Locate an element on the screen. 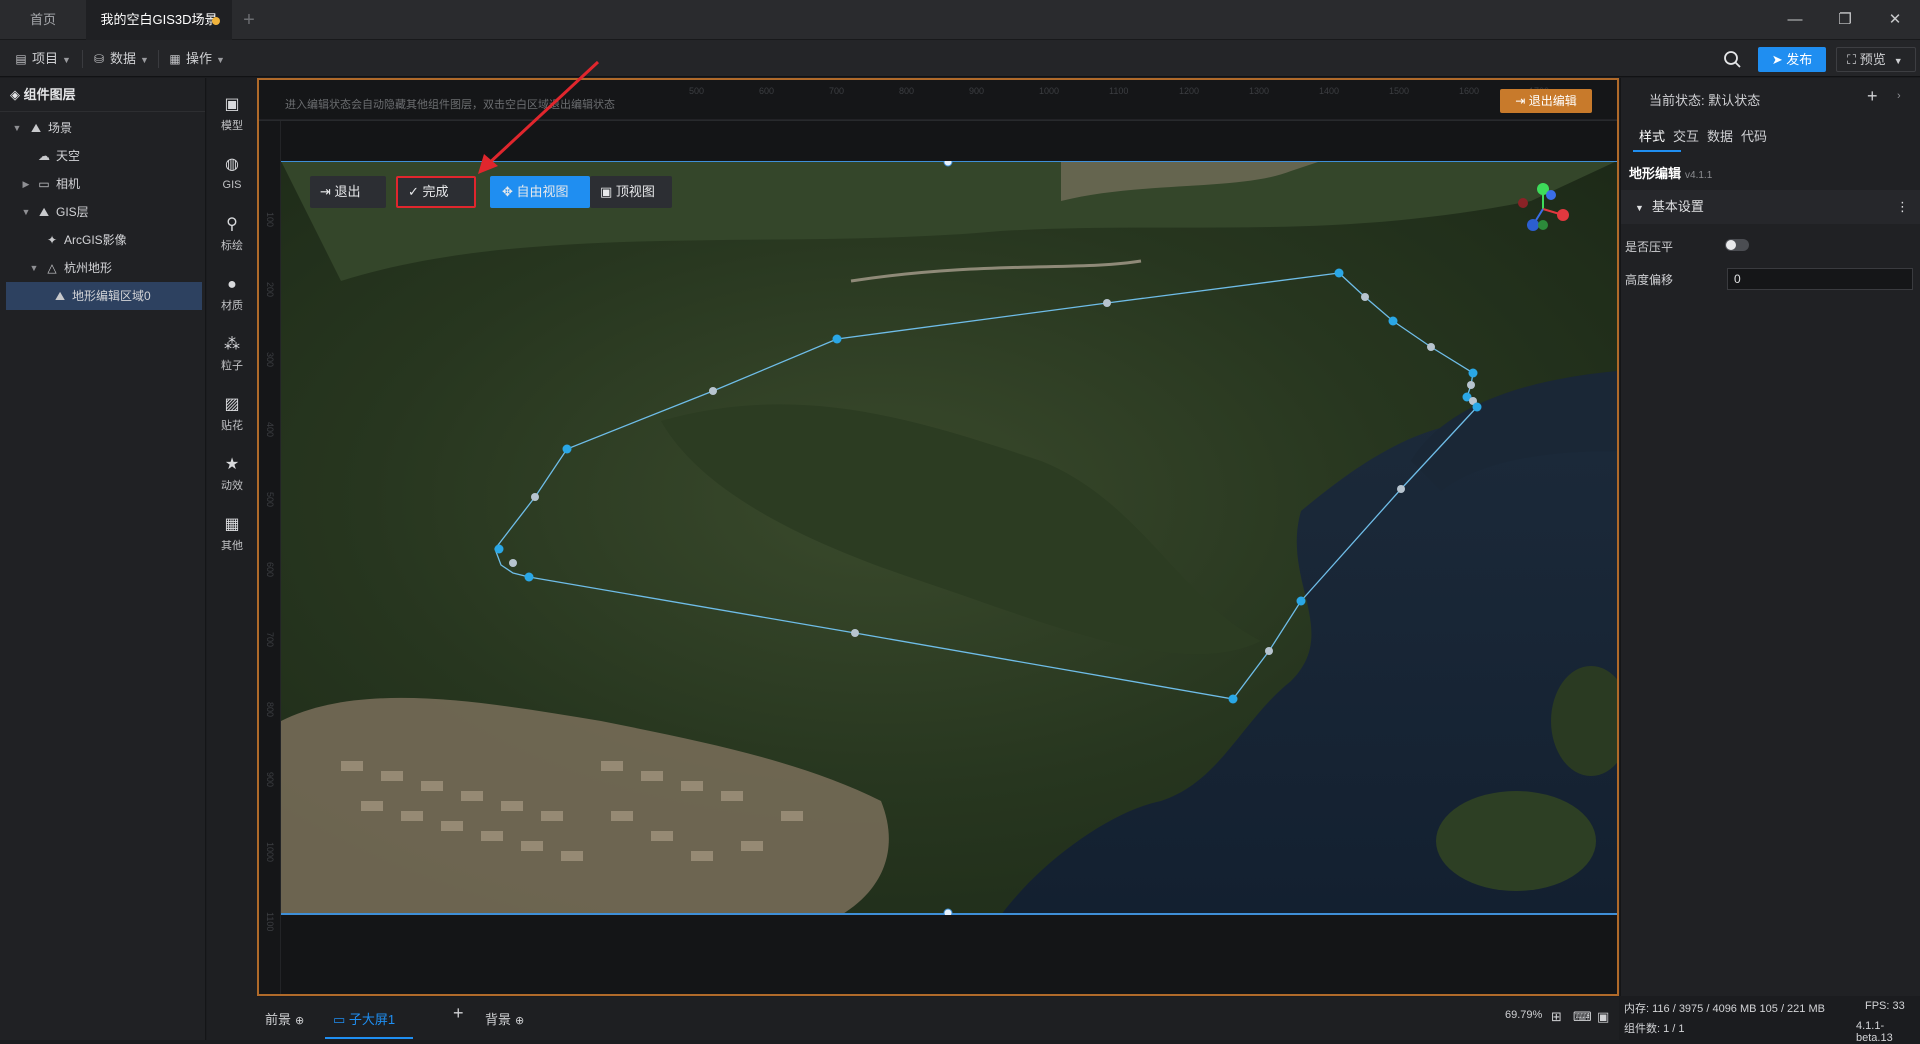  tree-item-label: ArcGIS影像 is located at coordinates (95, 240).